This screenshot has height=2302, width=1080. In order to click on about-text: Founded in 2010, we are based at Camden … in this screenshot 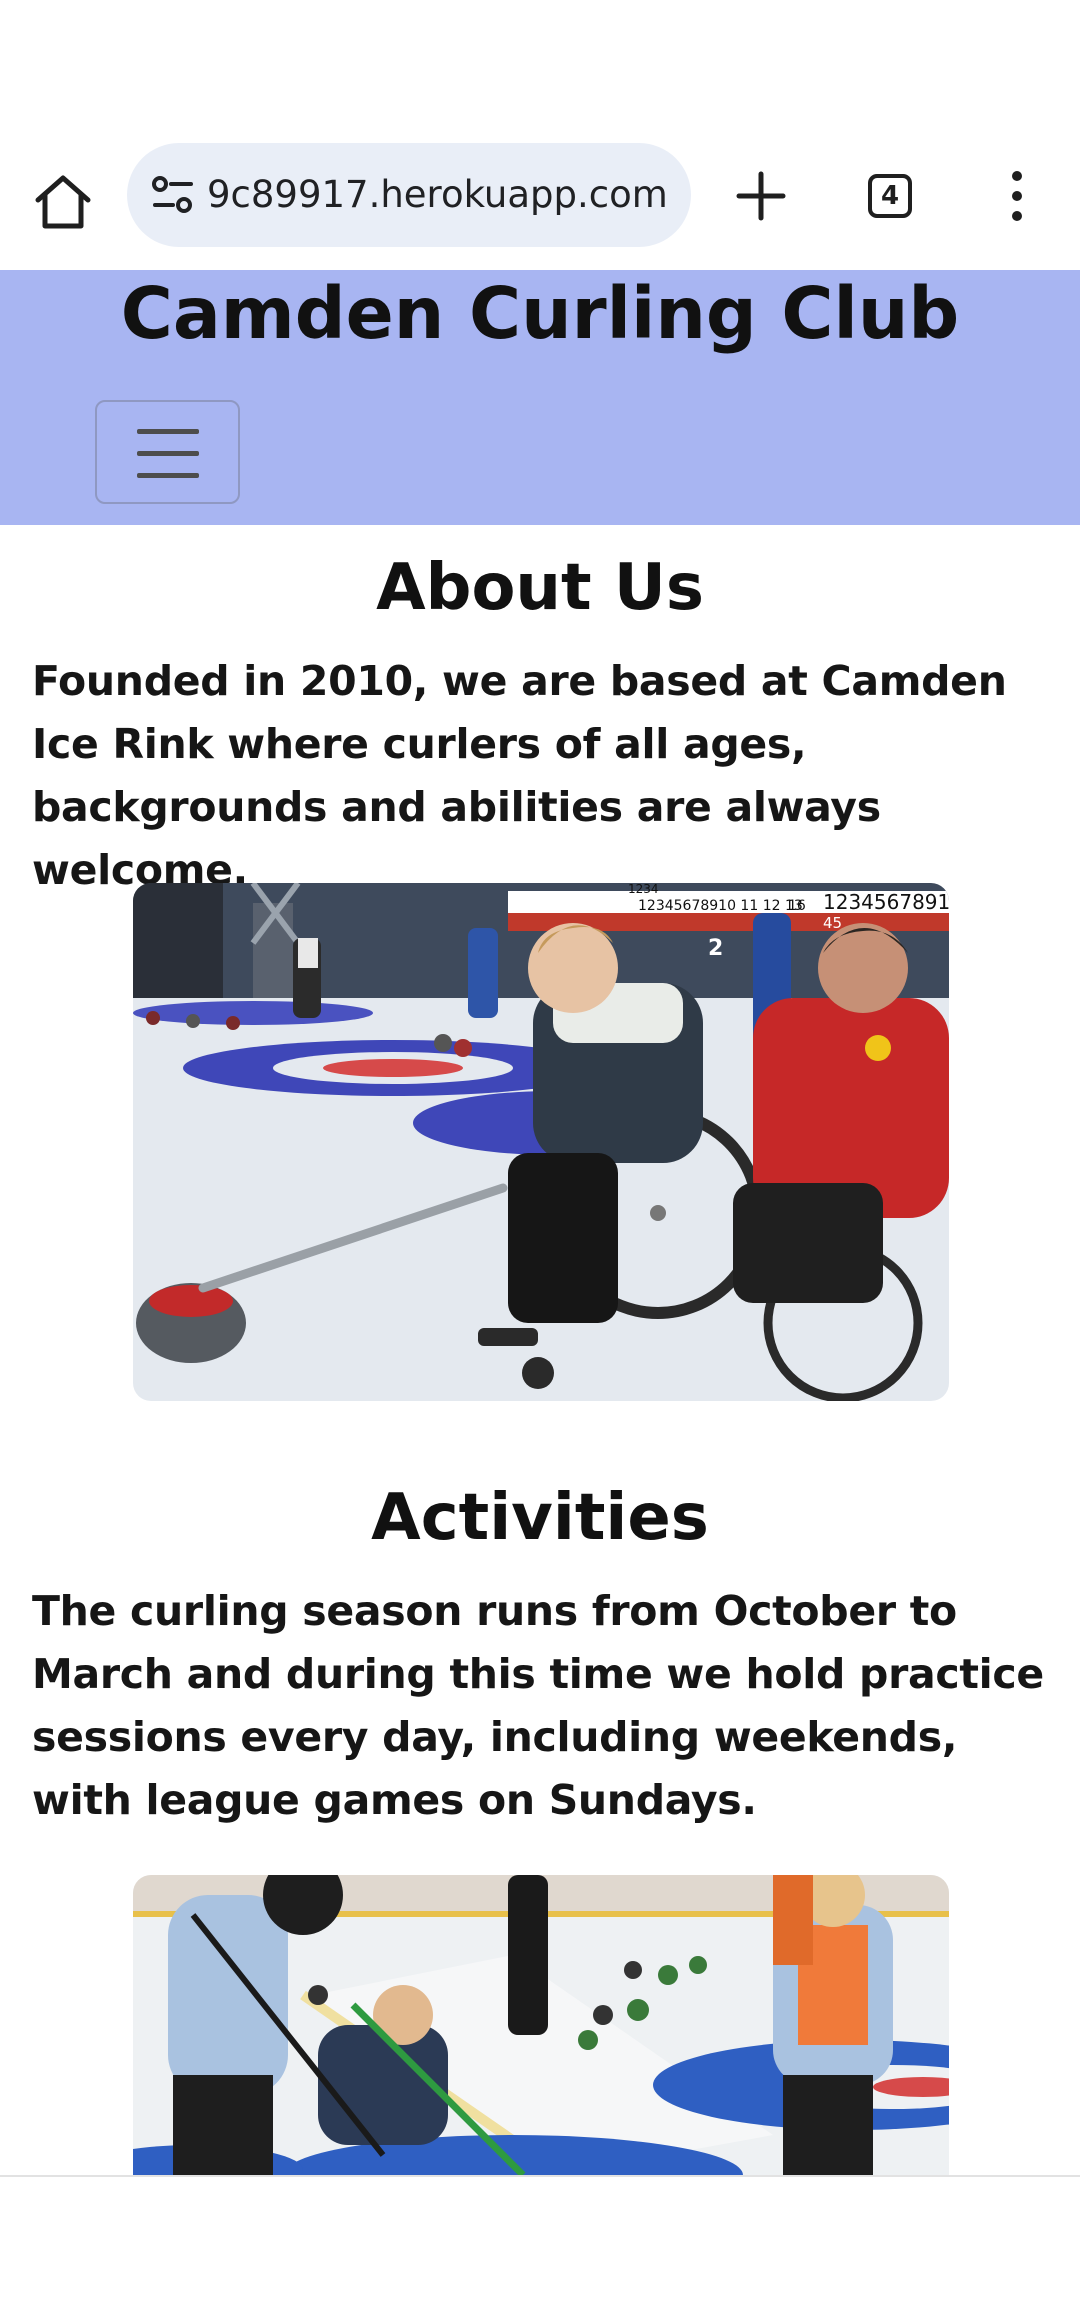, I will do `click(519, 775)`.